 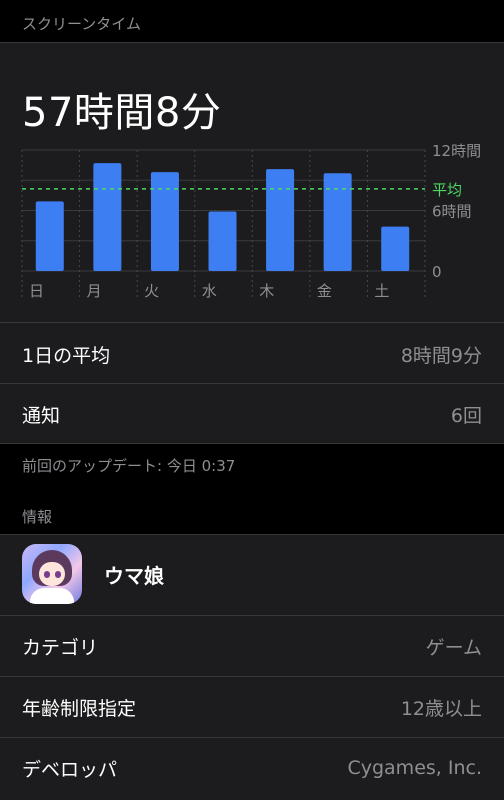 What do you see at coordinates (266, 291) in the screenshot?
I see `x-tick-label-4: 木` at bounding box center [266, 291].